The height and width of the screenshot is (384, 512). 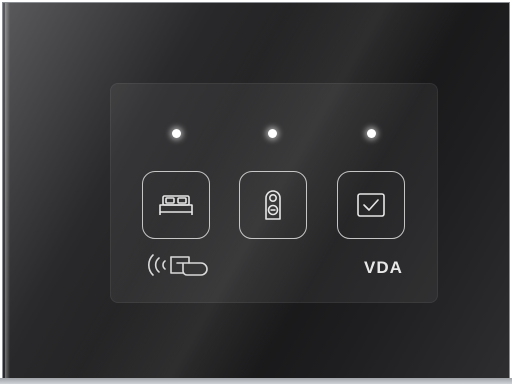 What do you see at coordinates (178, 265) in the screenshot?
I see `contactless-card-icon` at bounding box center [178, 265].